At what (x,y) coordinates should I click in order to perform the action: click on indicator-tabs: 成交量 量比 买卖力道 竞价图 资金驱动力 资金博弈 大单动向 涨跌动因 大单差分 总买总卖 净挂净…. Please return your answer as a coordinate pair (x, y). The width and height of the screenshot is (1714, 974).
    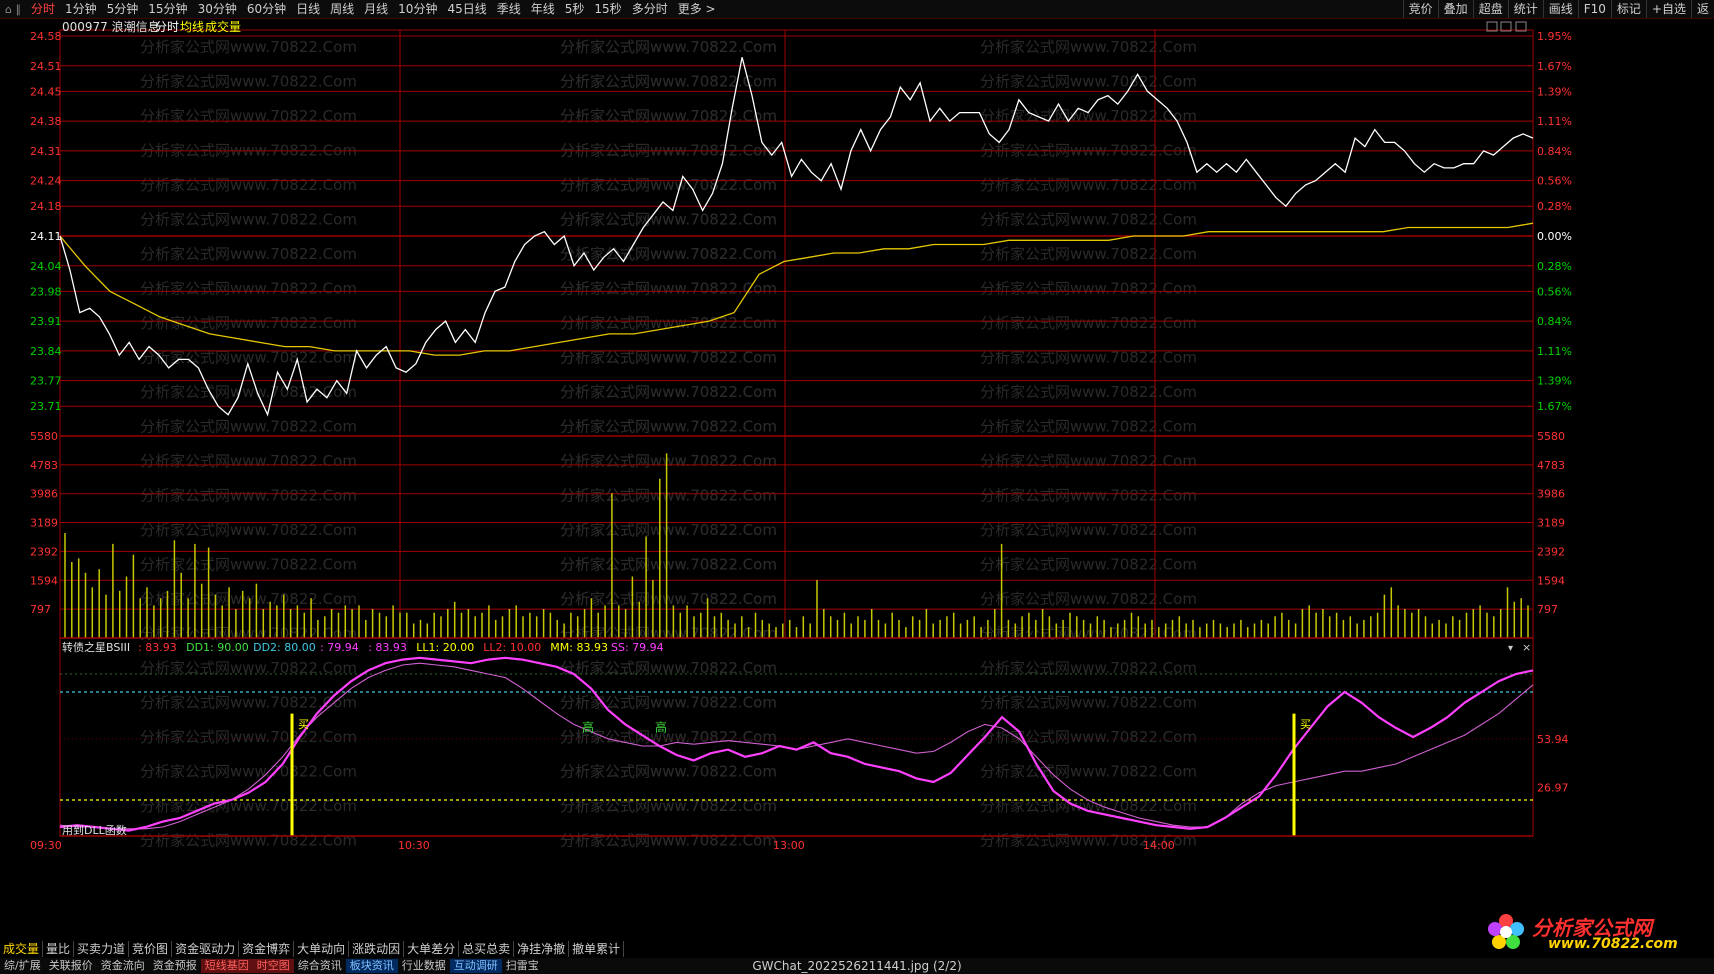
    Looking at the image, I should click on (857, 949).